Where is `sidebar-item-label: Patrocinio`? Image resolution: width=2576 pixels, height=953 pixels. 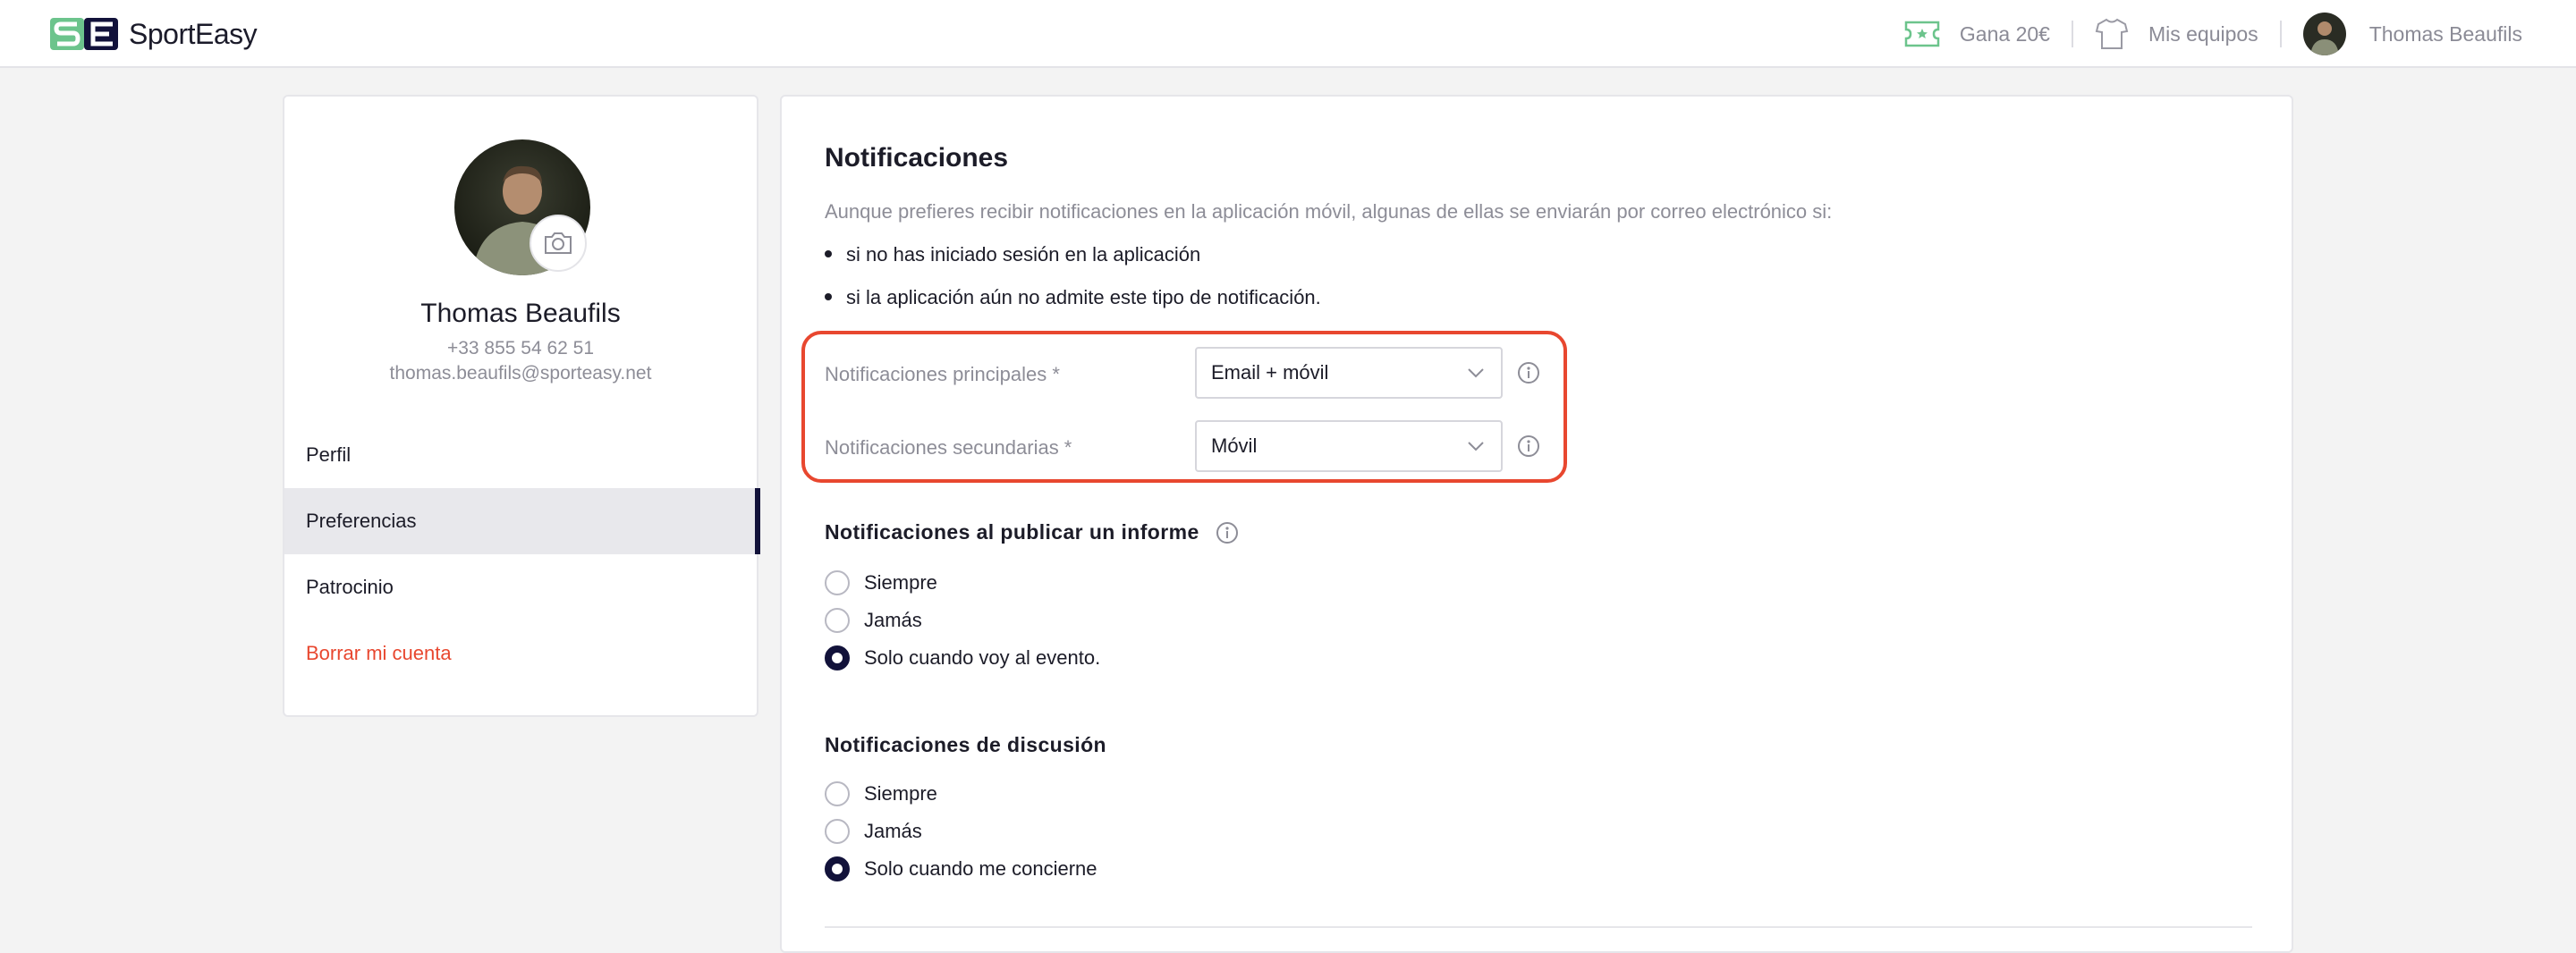 sidebar-item-label: Patrocinio is located at coordinates (350, 587).